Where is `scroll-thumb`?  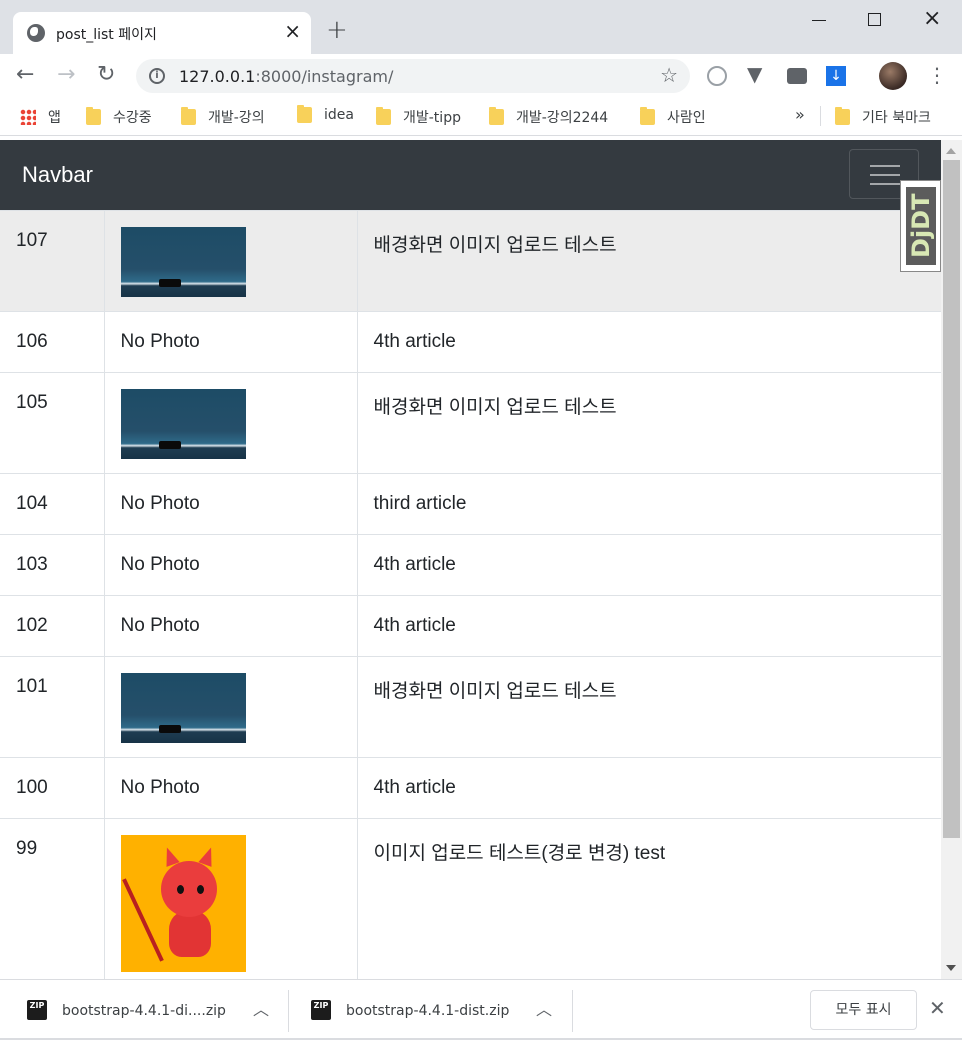 scroll-thumb is located at coordinates (951, 499).